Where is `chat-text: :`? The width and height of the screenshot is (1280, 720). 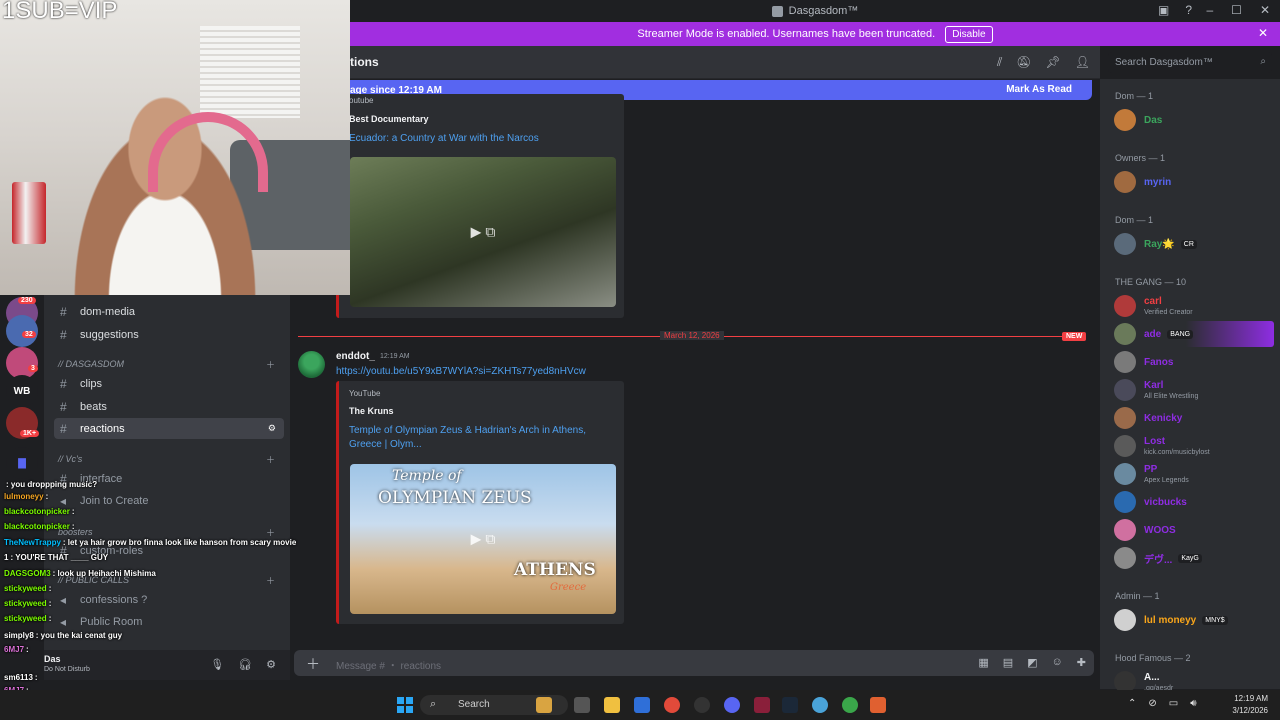 chat-text: : is located at coordinates (36, 677).